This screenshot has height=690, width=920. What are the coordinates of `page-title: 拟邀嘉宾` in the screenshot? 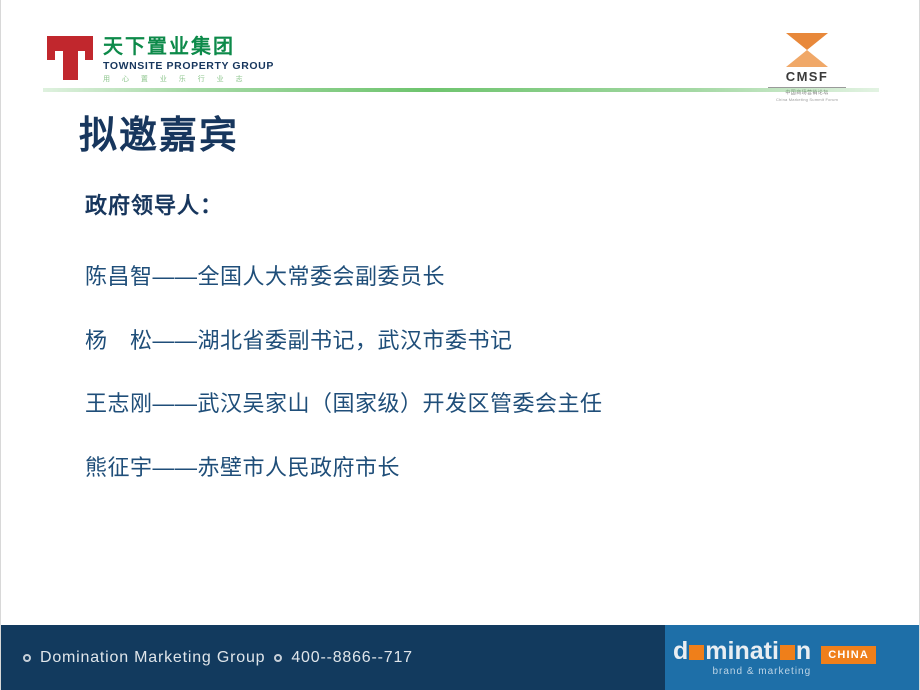 It's located at (159, 136).